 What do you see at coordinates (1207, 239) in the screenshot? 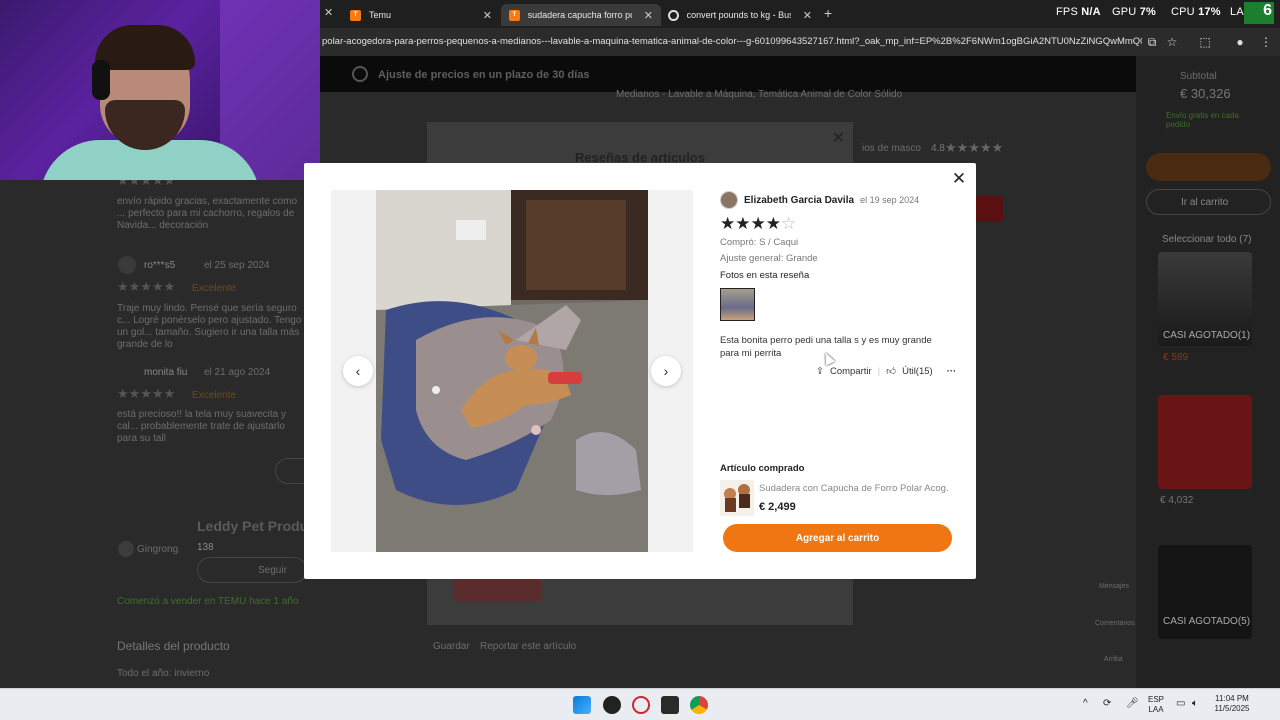
I see `select-all: Seleccionar todo (7)` at bounding box center [1207, 239].